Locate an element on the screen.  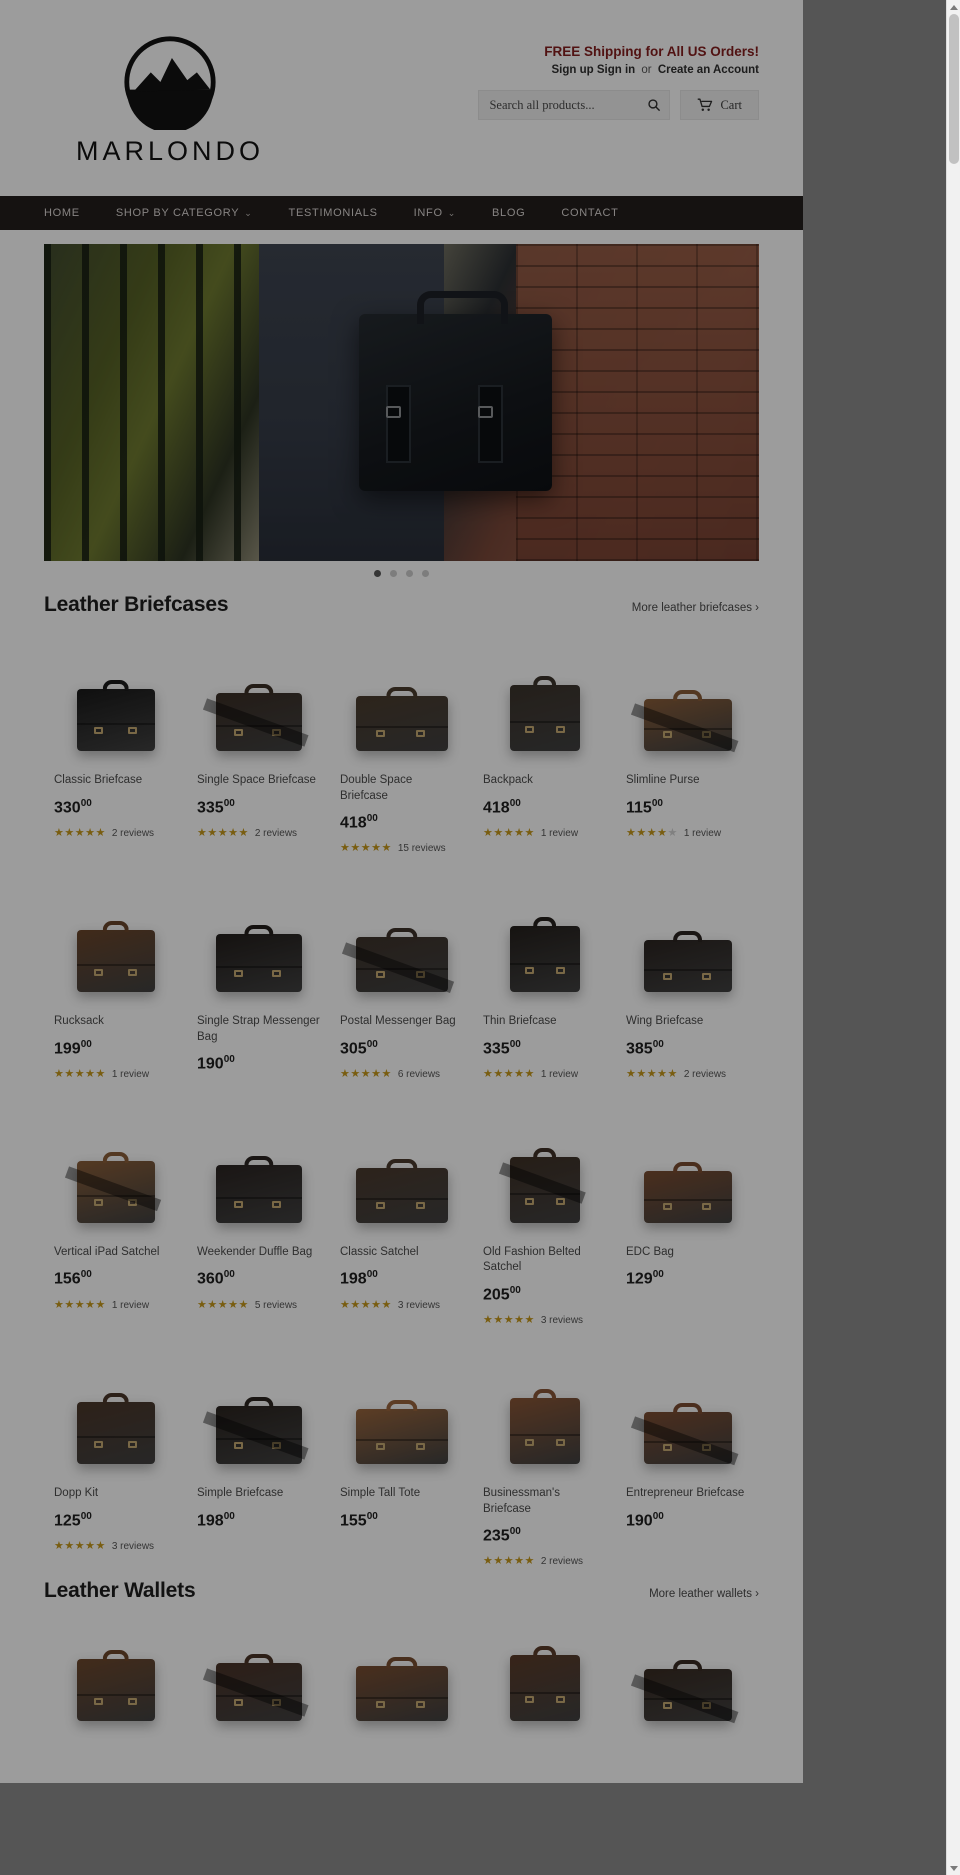
product-card: Slimline Purse 11500 ★★★★★ 1 review is located at coordinates (687, 748).